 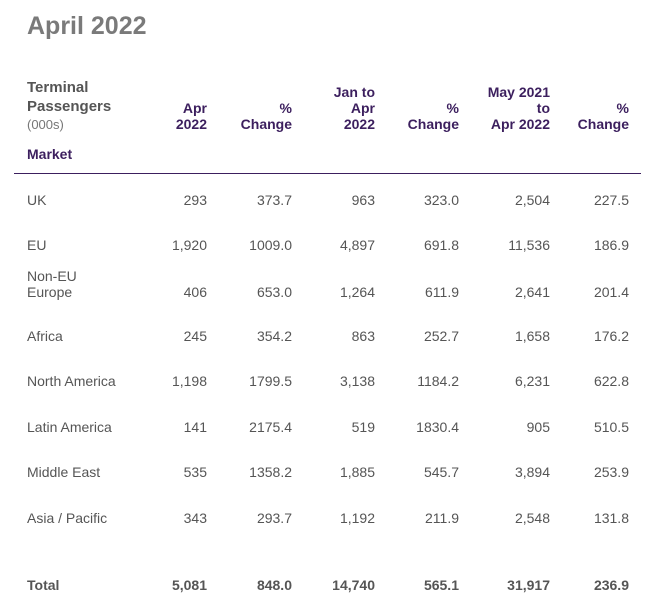 What do you see at coordinates (87, 284) in the screenshot?
I see `market-name: Non-EU Europe` at bounding box center [87, 284].